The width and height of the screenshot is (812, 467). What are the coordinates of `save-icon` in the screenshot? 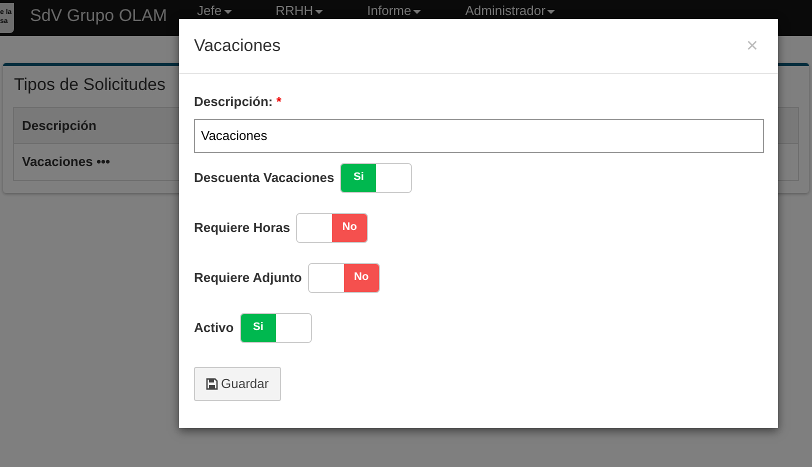 It's located at (212, 384).